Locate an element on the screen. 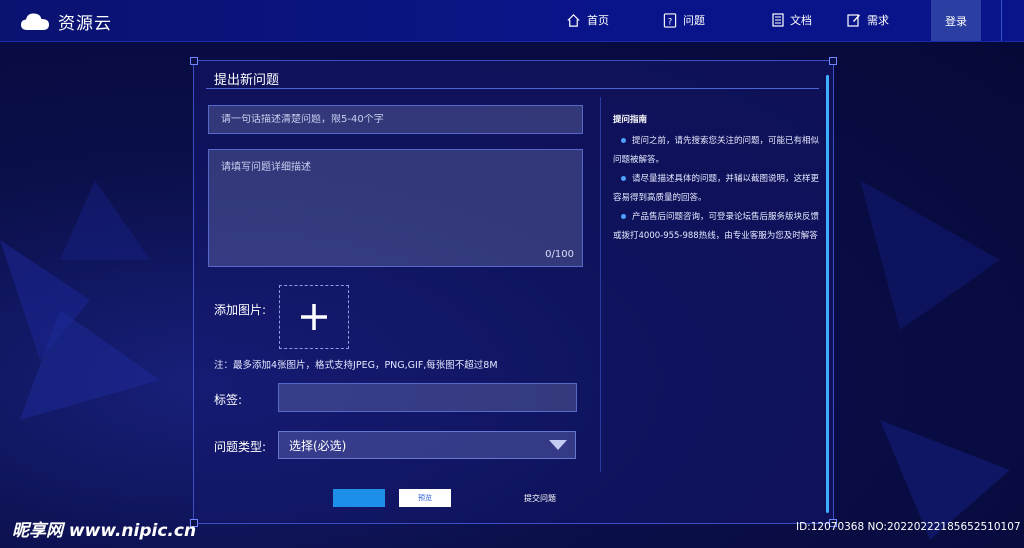 This screenshot has width=1024, height=548. column-divider is located at coordinates (600, 284).